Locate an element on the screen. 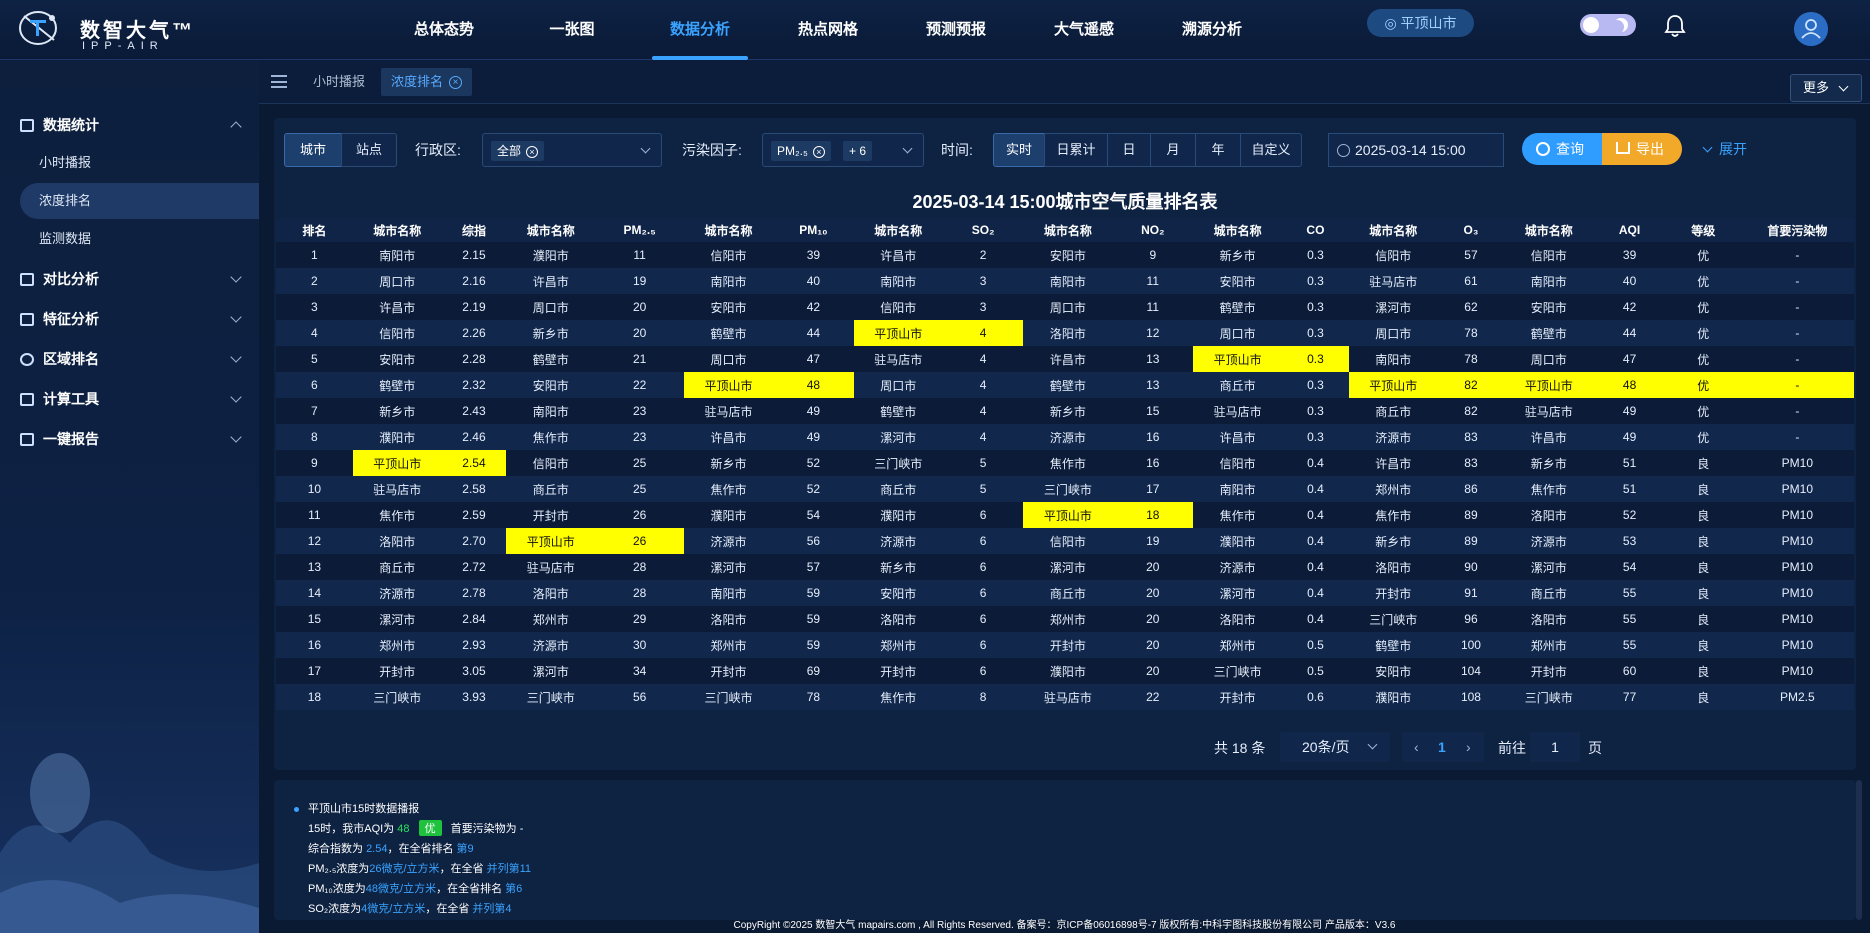 The image size is (1870, 933). table-cell: 0.4 is located at coordinates (1315, 541).